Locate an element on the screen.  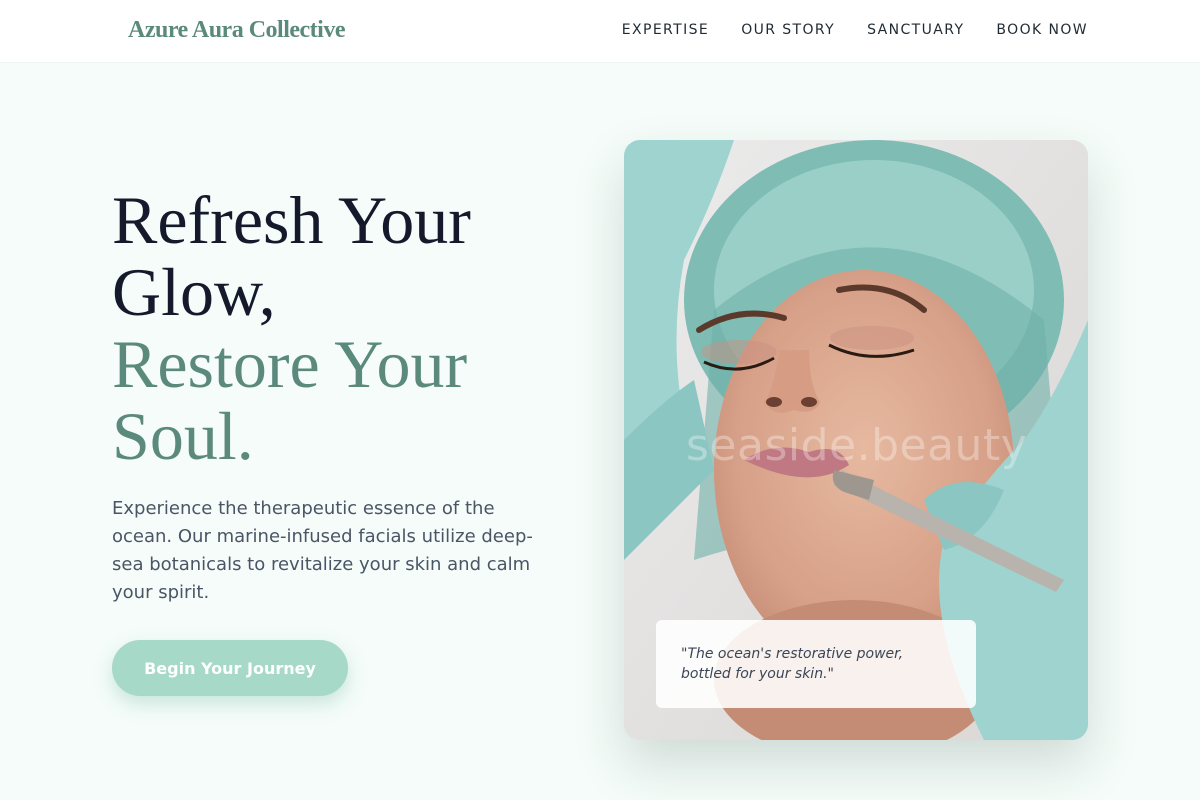
nav-item-our-story: OUR STORY is located at coordinates (788, 30).